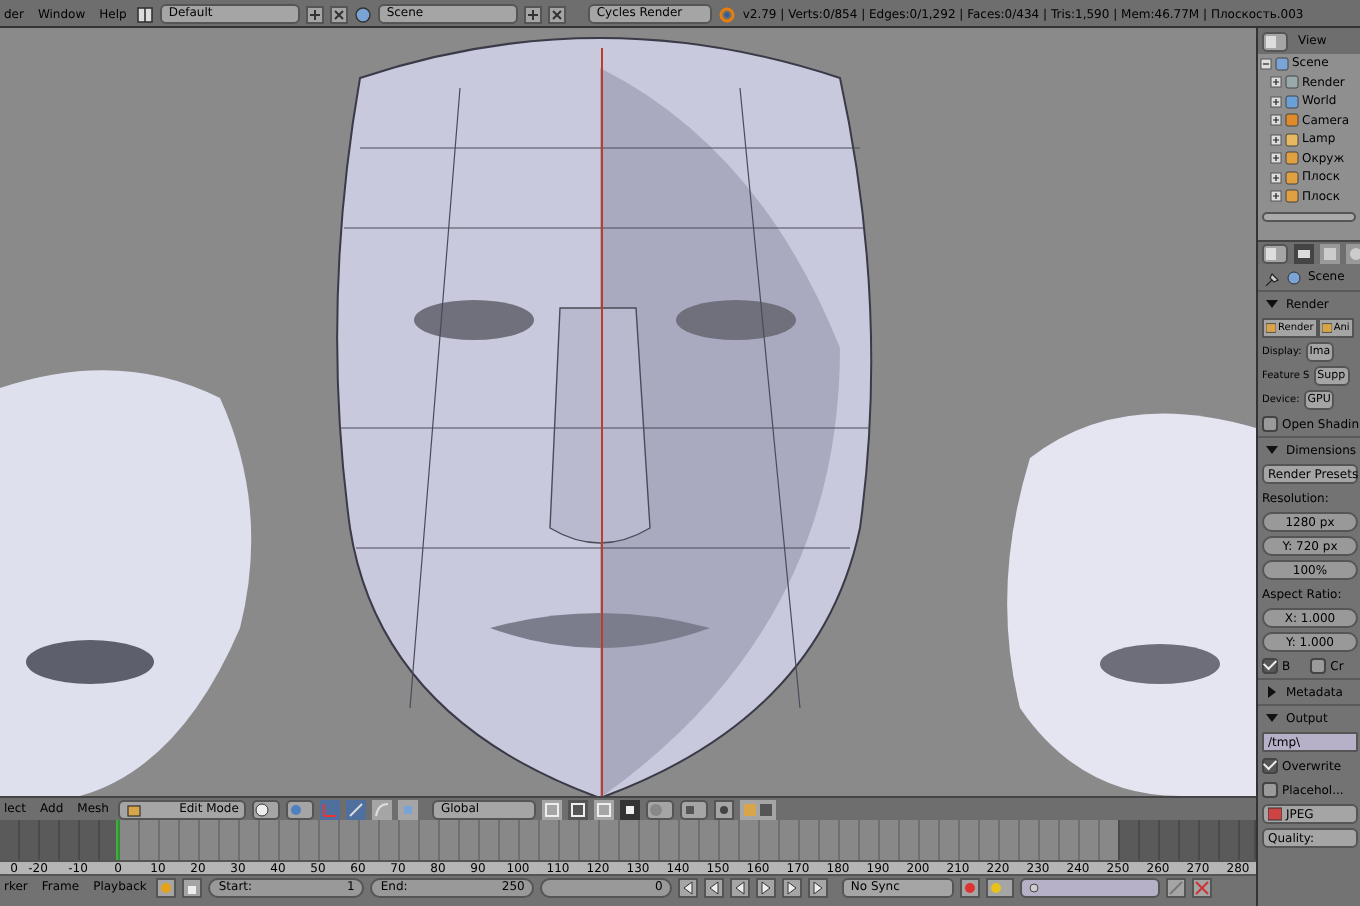 This screenshot has width=1360, height=906. Describe the element at coordinates (1272, 277) in the screenshot. I see `pin-icon` at that location.